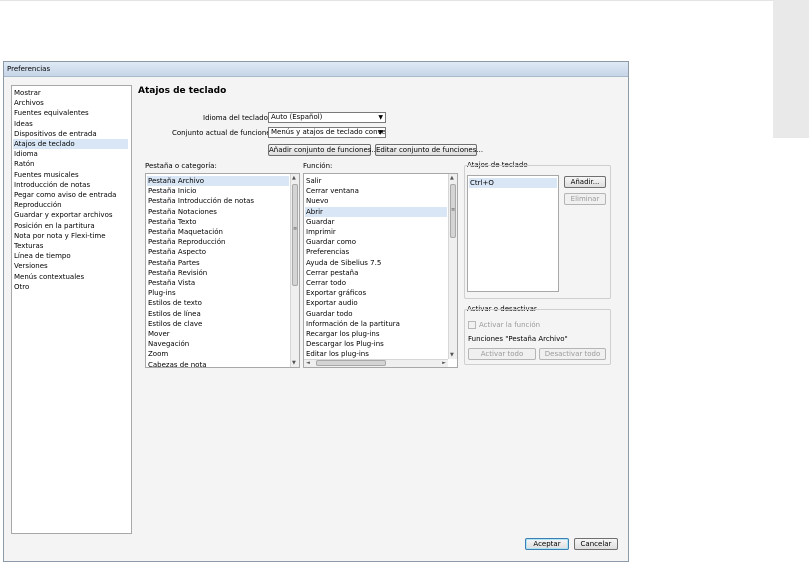 The height and width of the screenshot is (562, 809). Describe the element at coordinates (65, 195) in the screenshot. I see `category-item: Pegar como aviso de entrada` at that location.